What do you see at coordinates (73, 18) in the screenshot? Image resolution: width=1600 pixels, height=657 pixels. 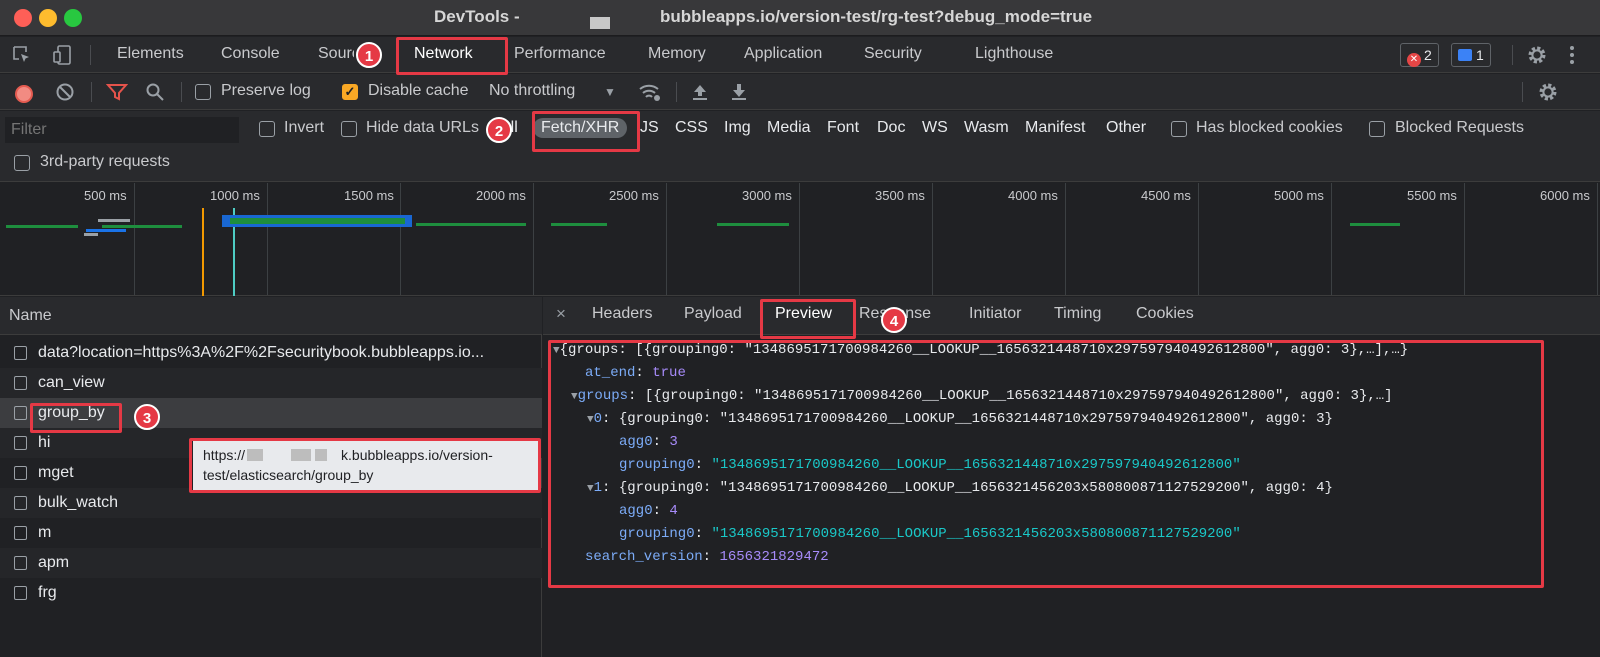 I see `window-maximize-button` at bounding box center [73, 18].